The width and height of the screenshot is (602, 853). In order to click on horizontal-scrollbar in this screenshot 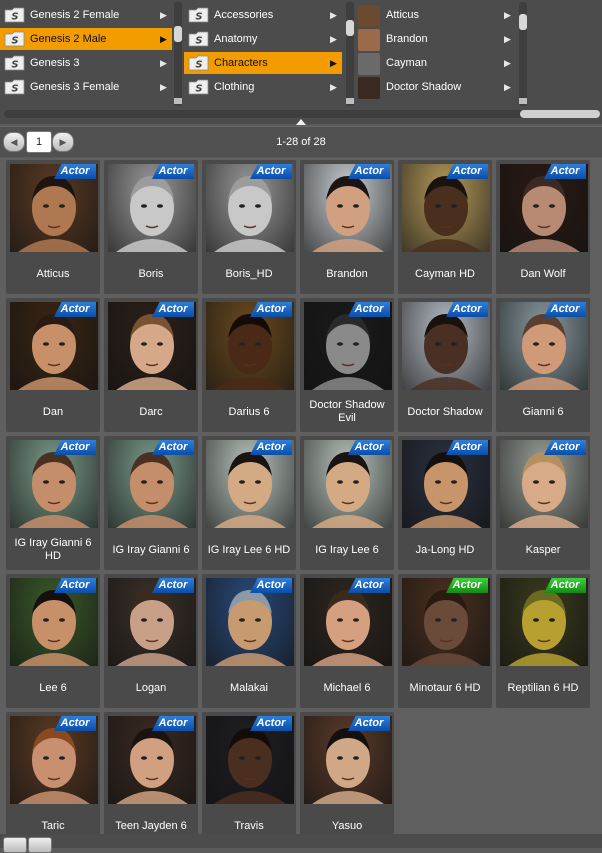, I will do `click(302, 114)`.